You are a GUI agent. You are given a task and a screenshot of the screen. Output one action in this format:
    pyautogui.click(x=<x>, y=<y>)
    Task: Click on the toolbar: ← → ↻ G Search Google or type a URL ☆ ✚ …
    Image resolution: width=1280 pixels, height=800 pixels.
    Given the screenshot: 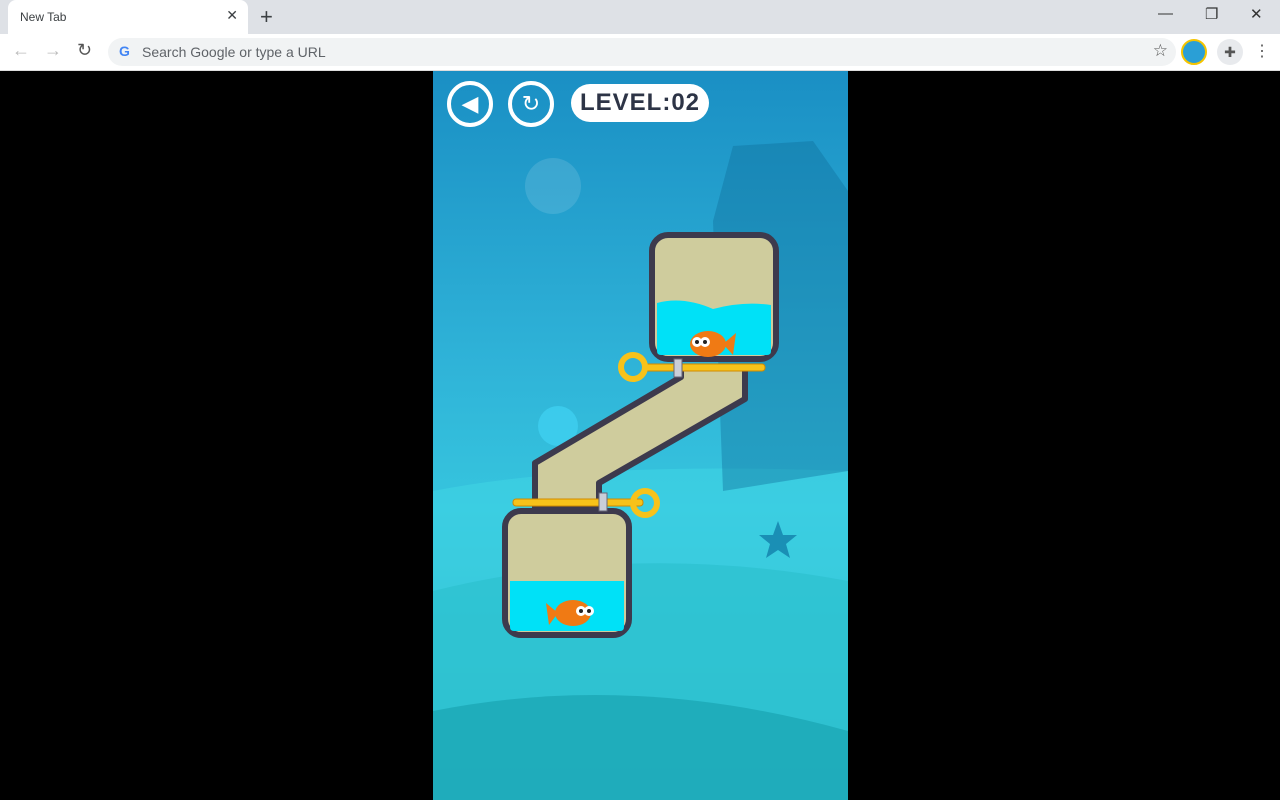 What is the action you would take?
    pyautogui.click(x=640, y=52)
    